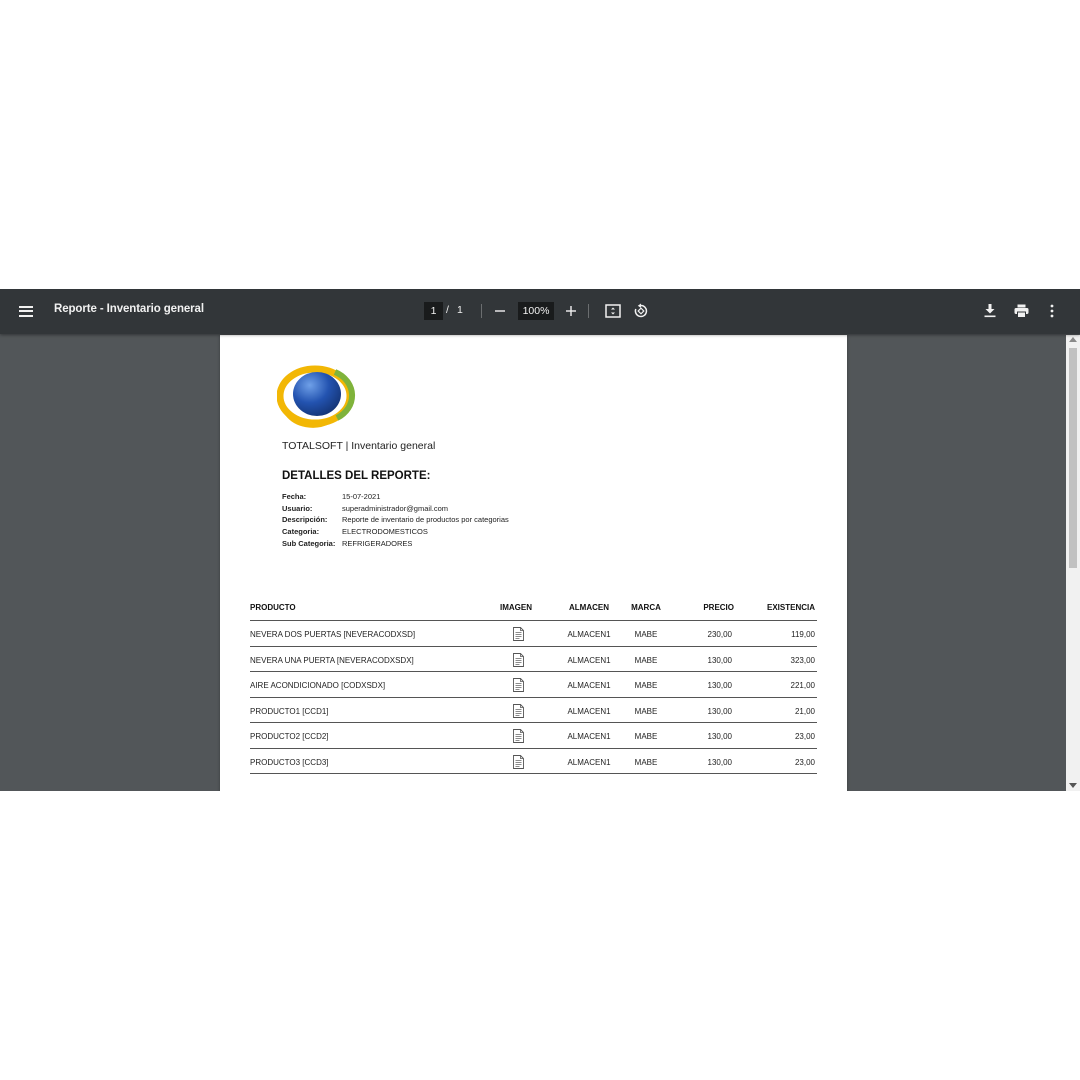 This screenshot has height=1080, width=1080. I want to click on cell-existencia: 323,00, so click(802, 660).